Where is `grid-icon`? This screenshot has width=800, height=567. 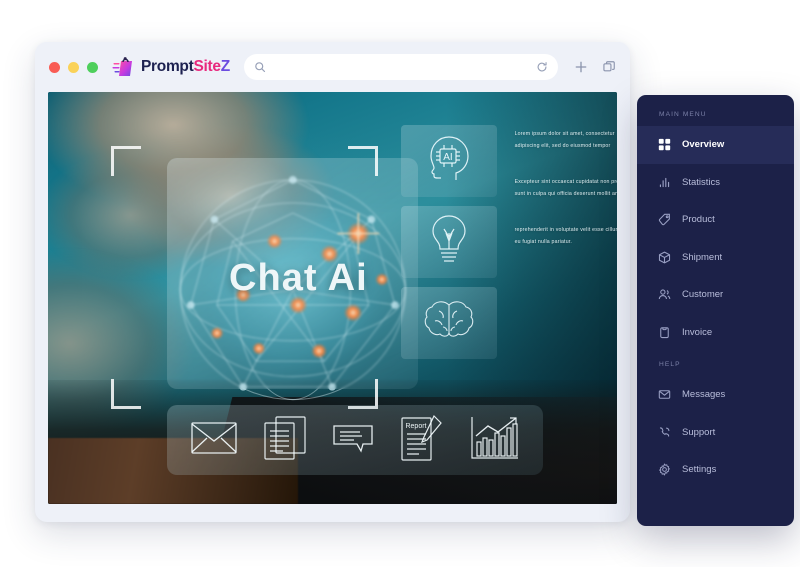
grid-icon is located at coordinates (664, 144).